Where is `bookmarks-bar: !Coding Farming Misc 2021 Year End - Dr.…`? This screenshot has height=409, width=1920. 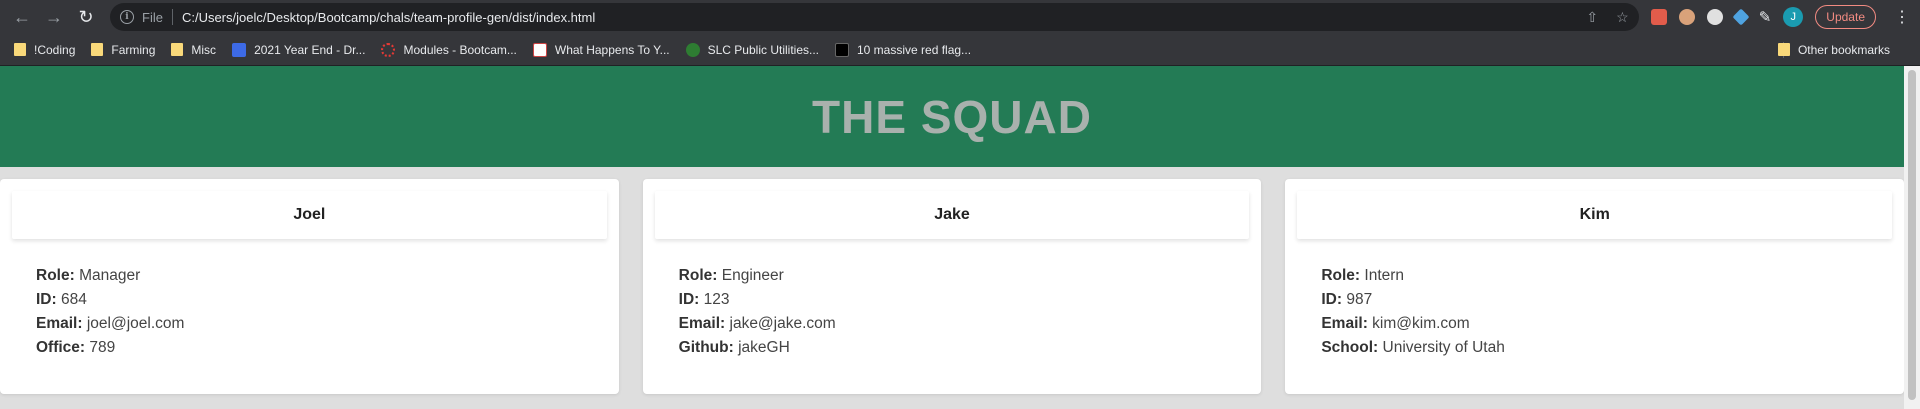 bookmarks-bar: !Coding Farming Misc 2021 Year End - Dr.… is located at coordinates (960, 50).